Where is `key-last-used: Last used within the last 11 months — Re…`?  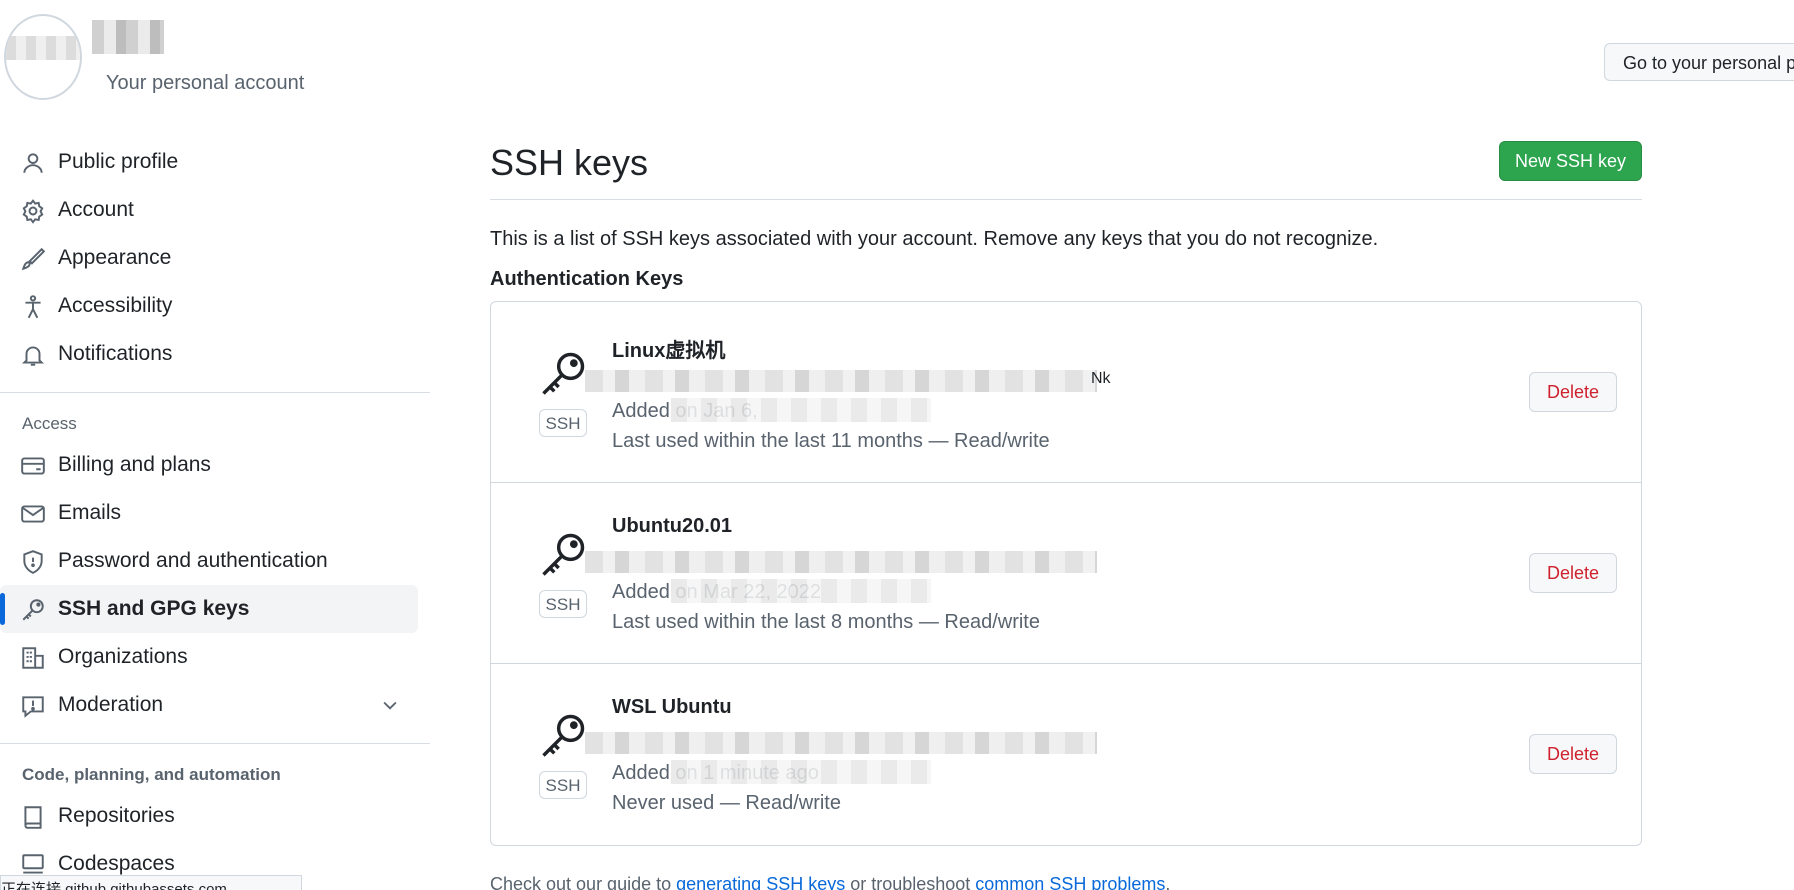
key-last-used: Last used within the last 11 months — Re… is located at coordinates (831, 441).